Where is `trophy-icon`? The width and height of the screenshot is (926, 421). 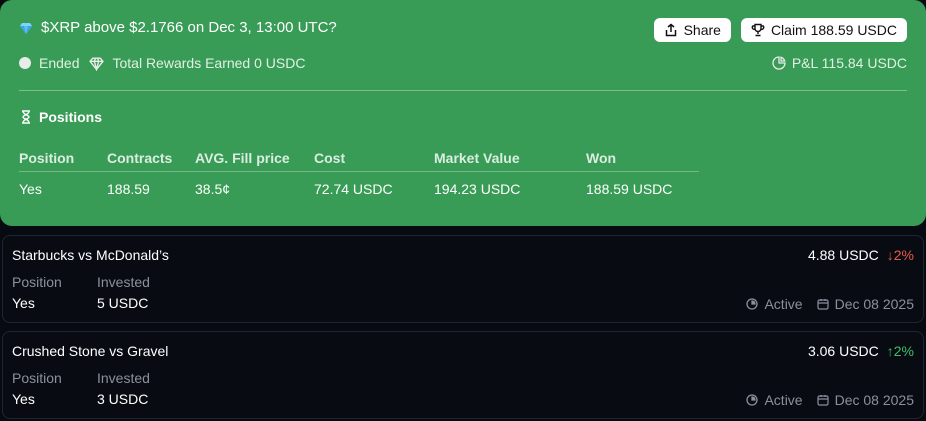
trophy-icon is located at coordinates (758, 30).